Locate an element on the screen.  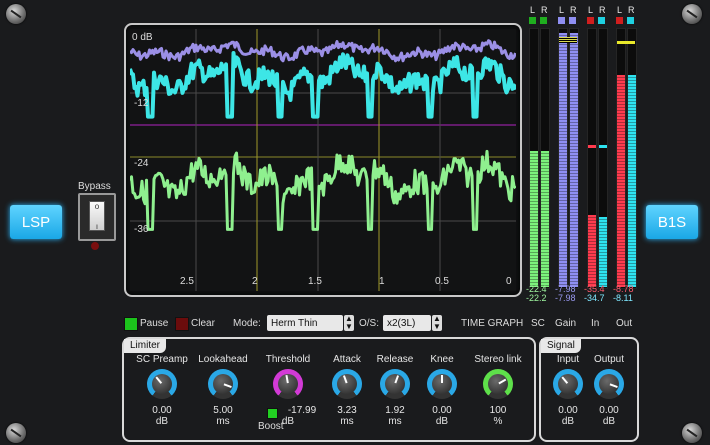
meter-value-right: -22.2 is located at coordinates (536, 298).